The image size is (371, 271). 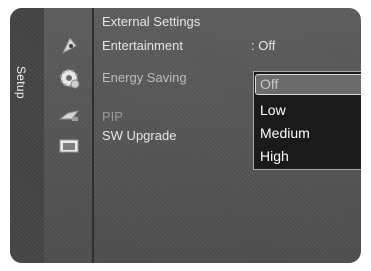 I want to click on menu-item-sw-upgrade: SW Upgrade, so click(x=139, y=135).